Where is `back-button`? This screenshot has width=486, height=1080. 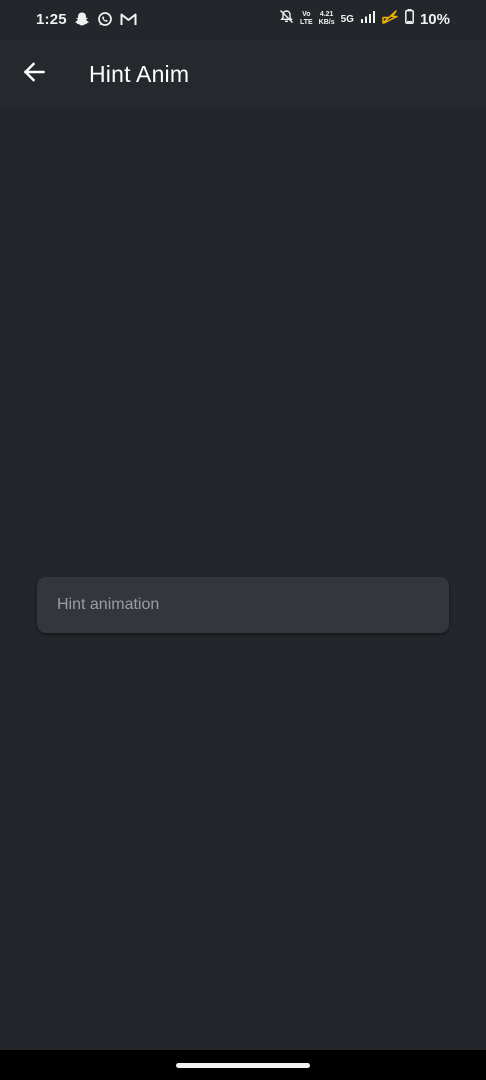
back-button is located at coordinates (34, 74).